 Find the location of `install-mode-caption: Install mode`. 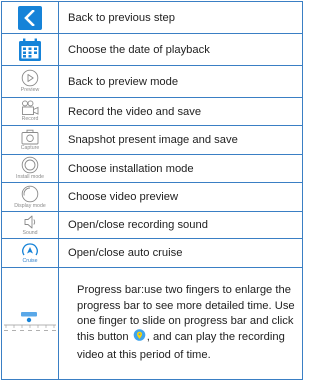

install-mode-caption: Install mode is located at coordinates (30, 177).